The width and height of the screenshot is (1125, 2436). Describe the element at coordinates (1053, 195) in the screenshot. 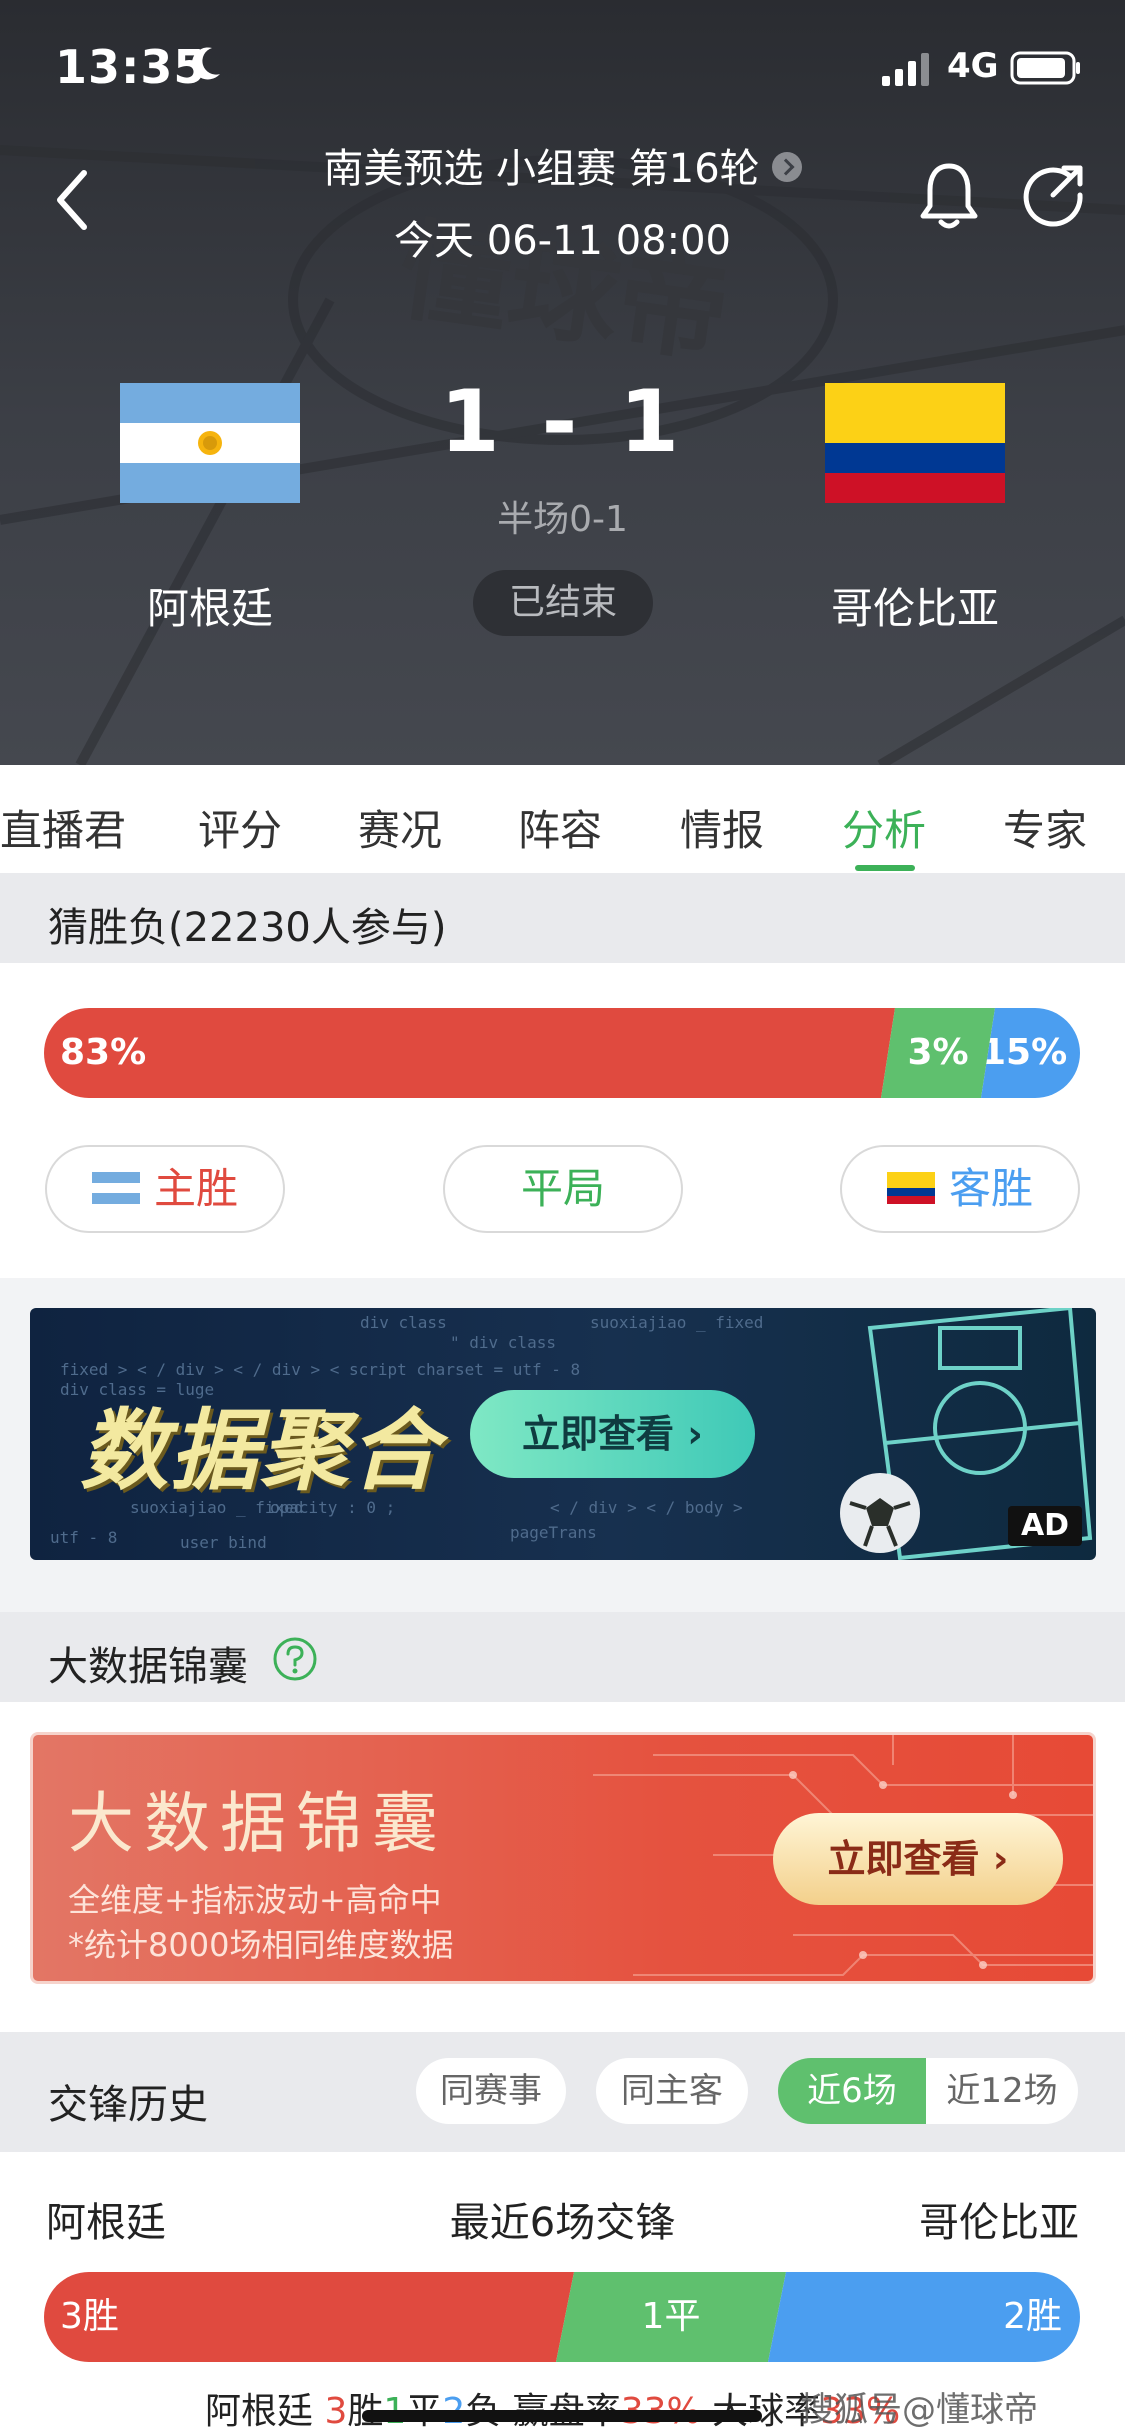

I see `share-icon` at that location.